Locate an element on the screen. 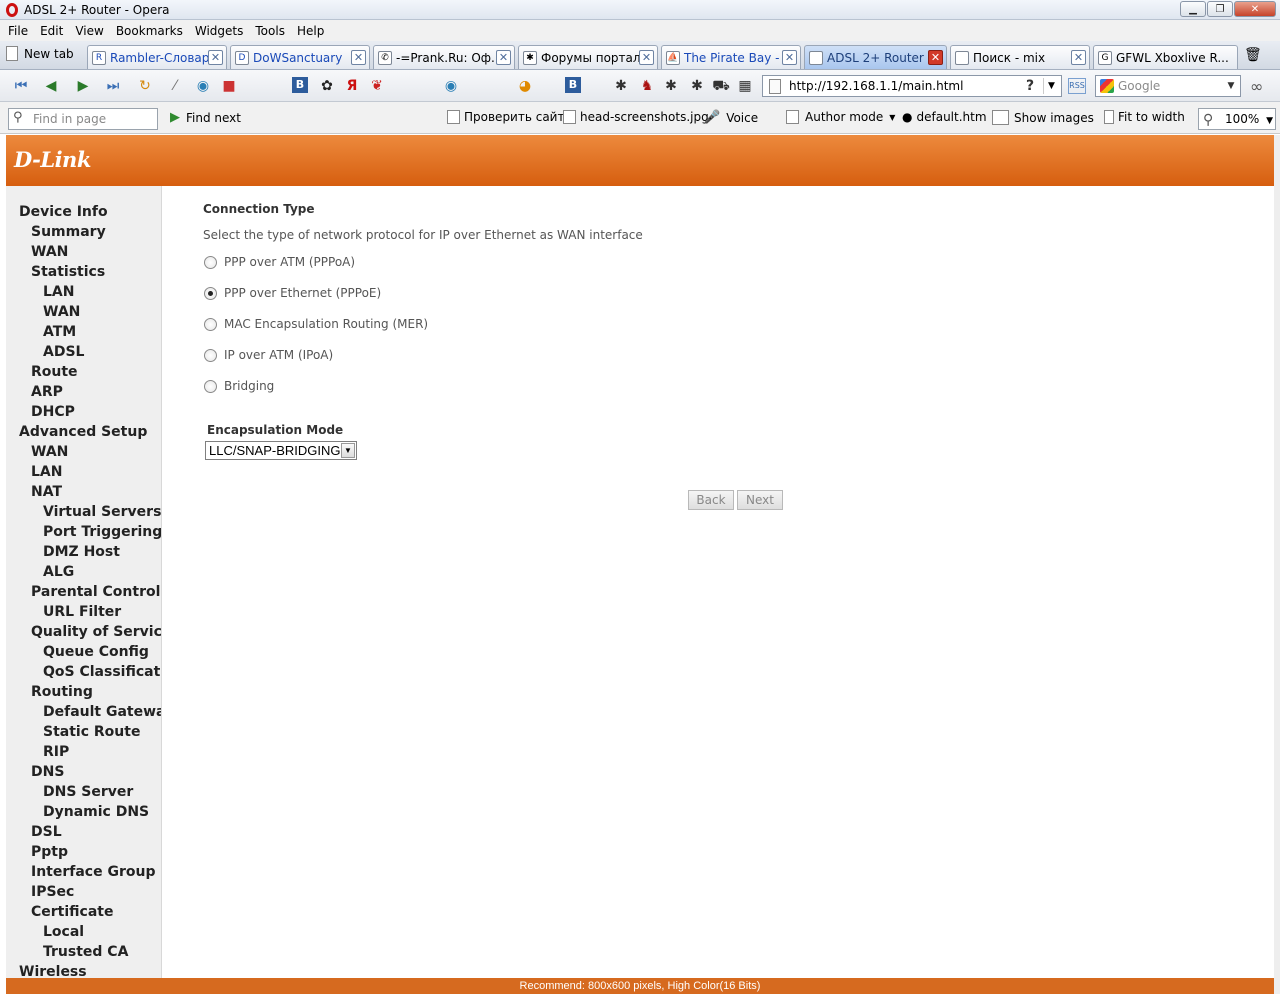 This screenshot has height=994, width=1280. menu-widgets: Widgets is located at coordinates (219, 31).